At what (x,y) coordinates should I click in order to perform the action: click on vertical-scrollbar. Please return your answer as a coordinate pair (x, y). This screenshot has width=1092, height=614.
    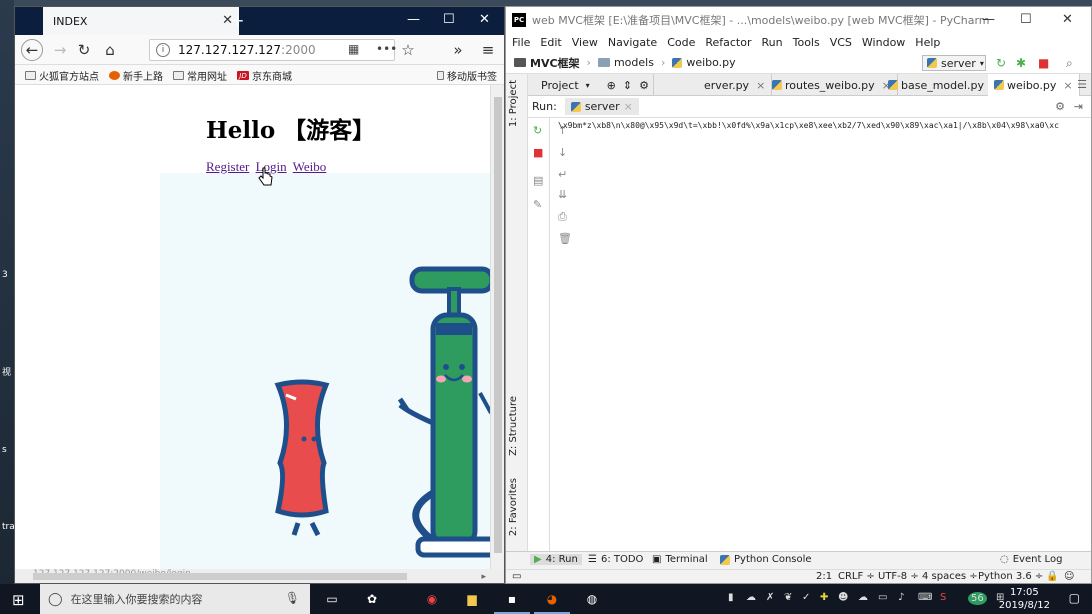
    Looking at the image, I should click on (497, 328).